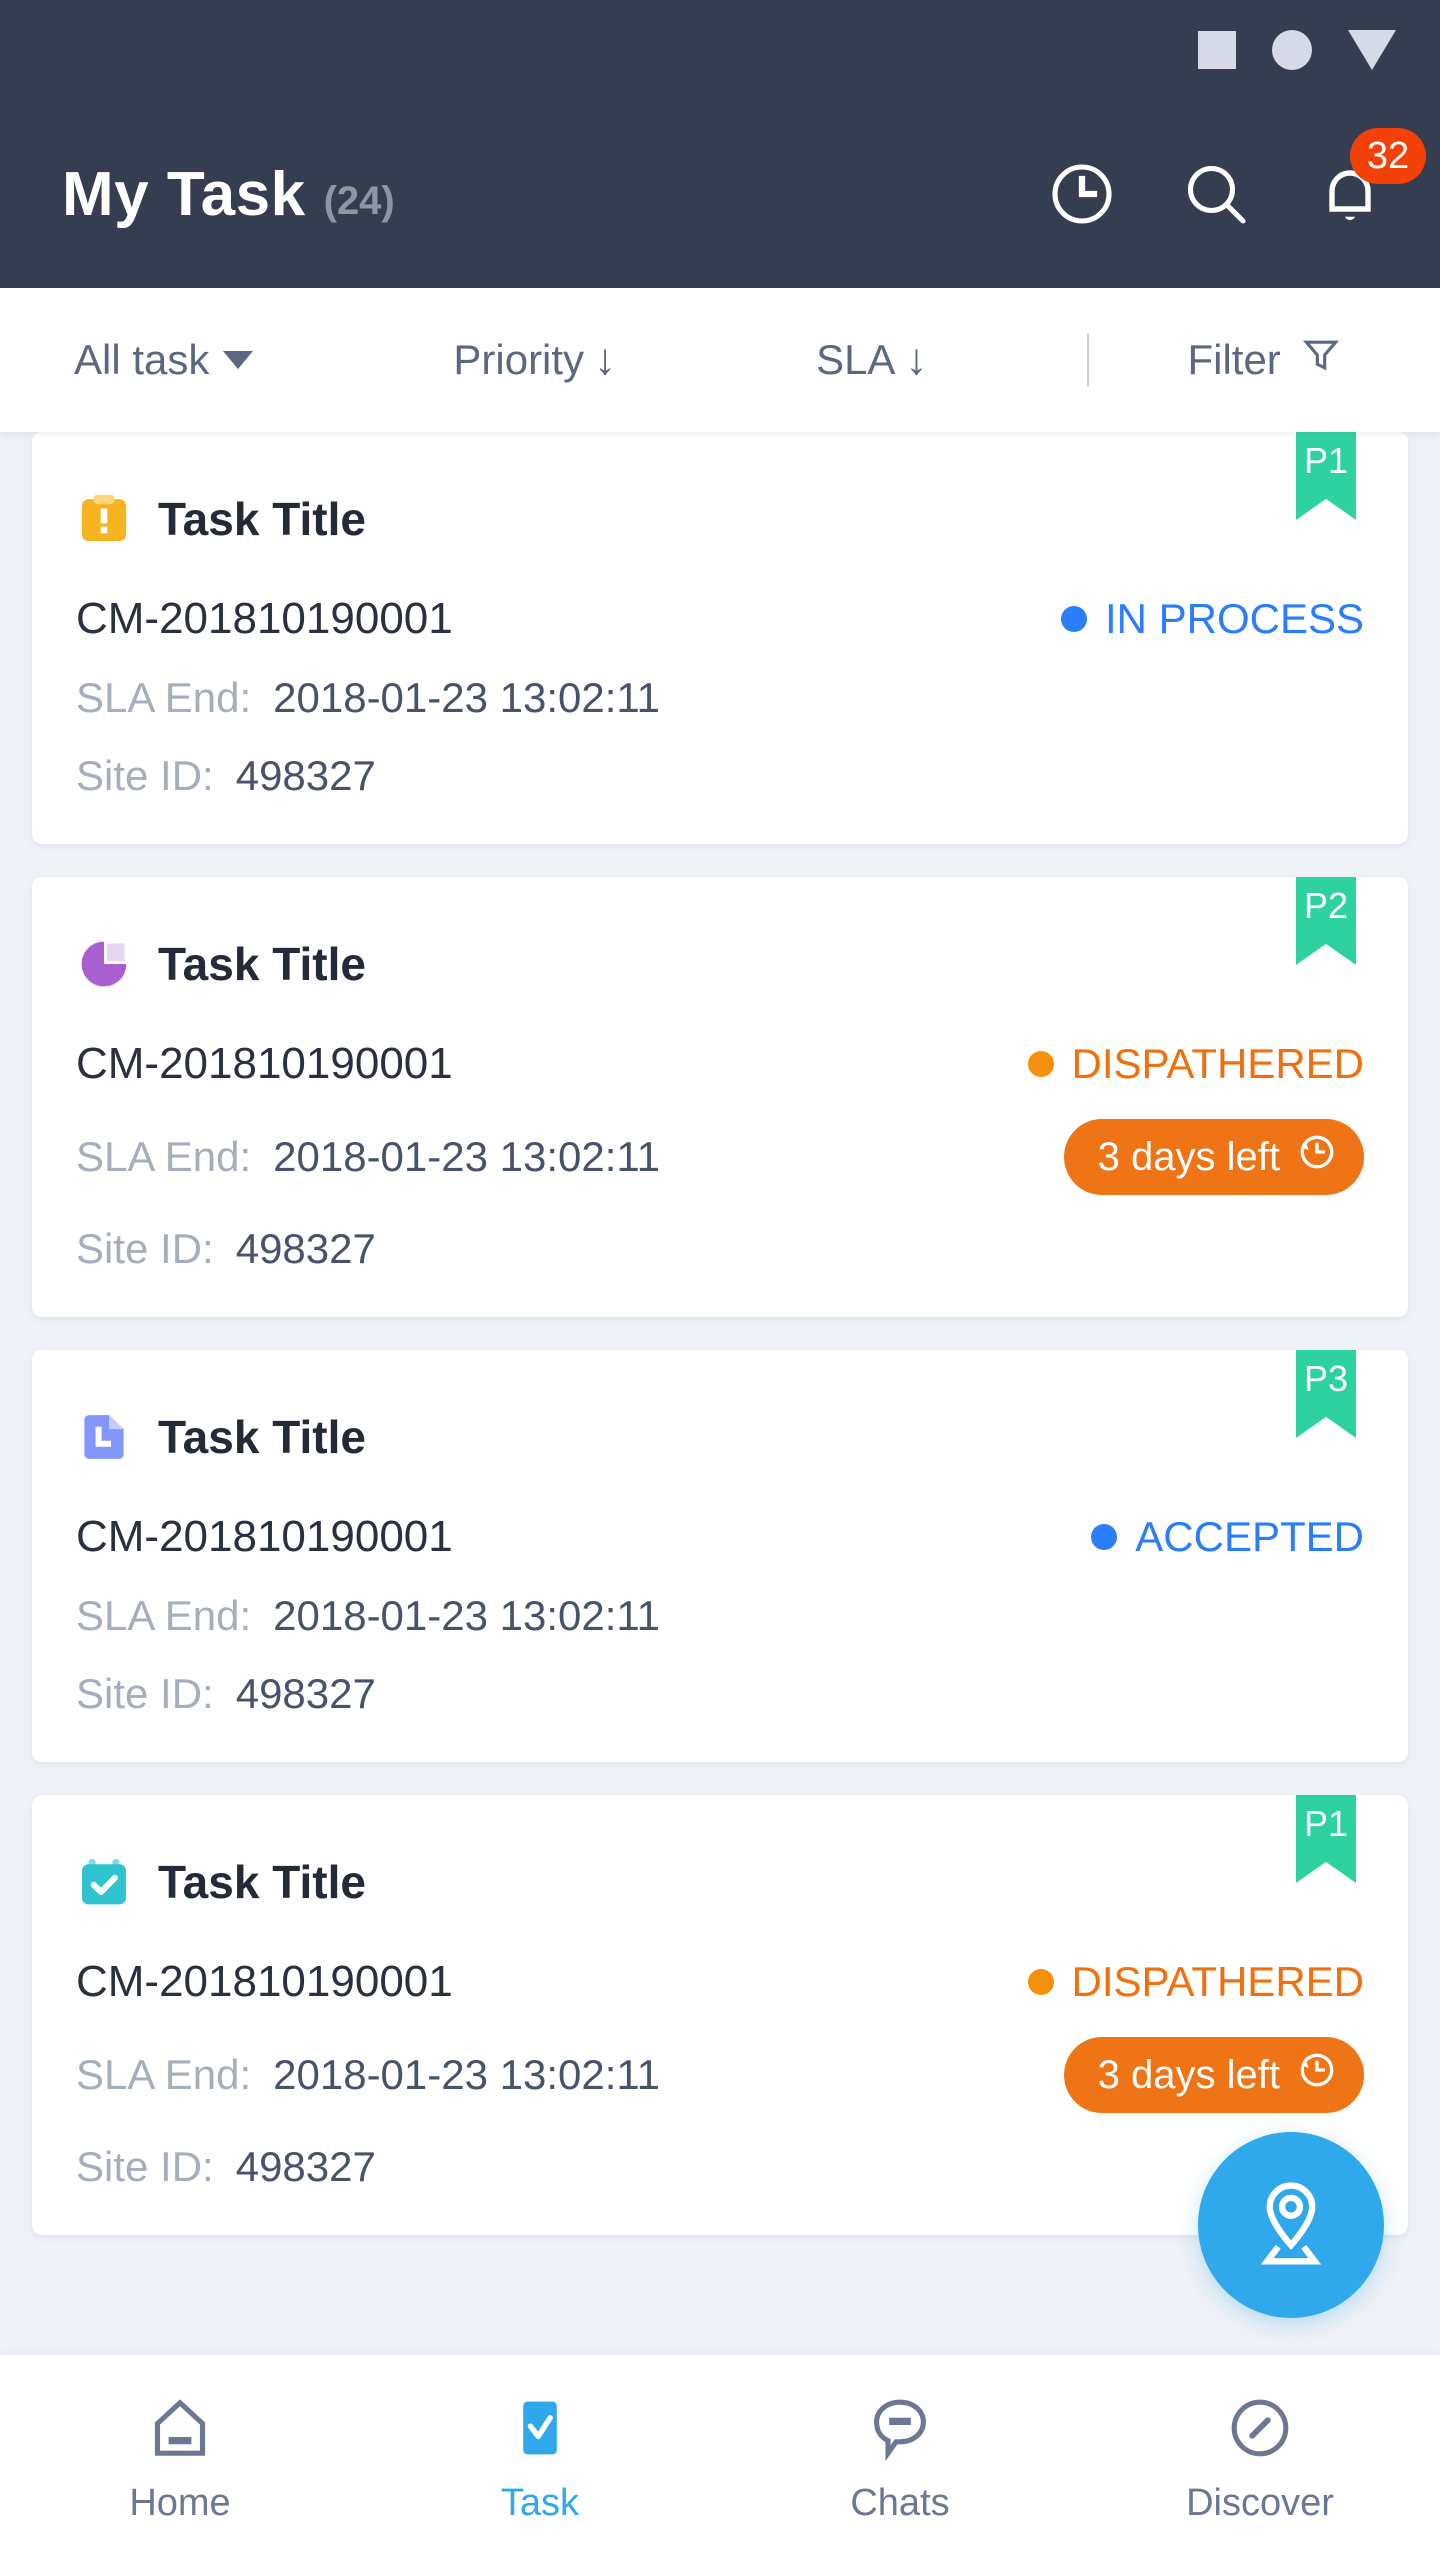 The height and width of the screenshot is (2560, 1440). I want to click on status-badge: IN PROCESS, so click(1212, 619).